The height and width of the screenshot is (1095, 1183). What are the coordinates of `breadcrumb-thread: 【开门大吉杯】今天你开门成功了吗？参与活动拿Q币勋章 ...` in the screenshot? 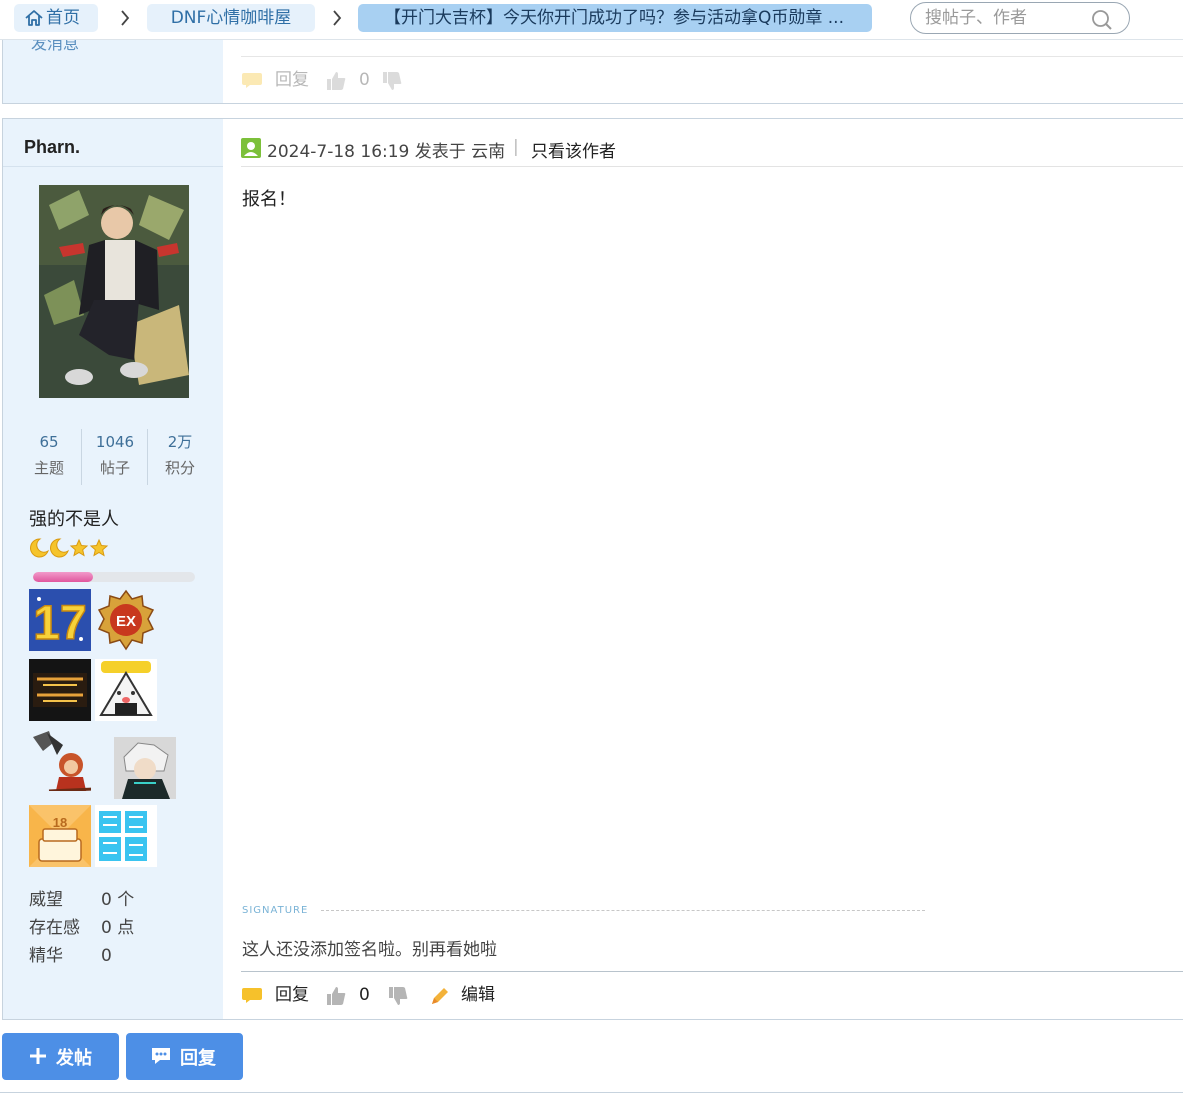 It's located at (615, 18).